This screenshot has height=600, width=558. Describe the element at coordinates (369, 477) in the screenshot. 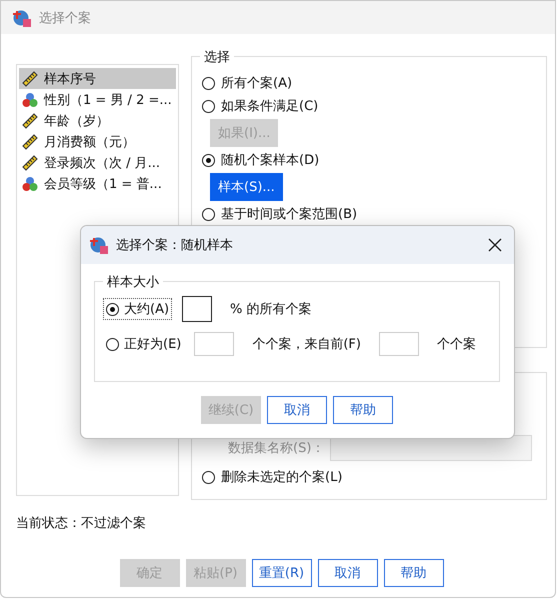

I see `radio-option: 删除未选定的个案(L)` at that location.